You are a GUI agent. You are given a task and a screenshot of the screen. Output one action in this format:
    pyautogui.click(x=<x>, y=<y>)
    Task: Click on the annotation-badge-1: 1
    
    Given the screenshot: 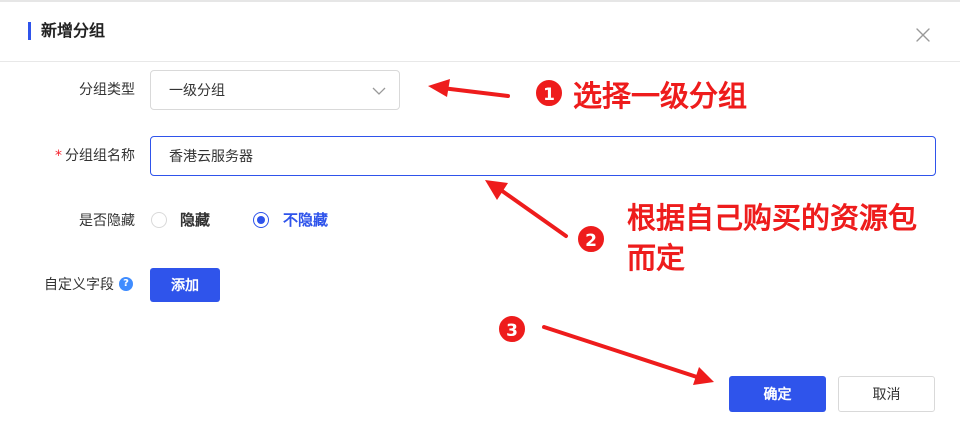 What is the action you would take?
    pyautogui.click(x=549, y=93)
    